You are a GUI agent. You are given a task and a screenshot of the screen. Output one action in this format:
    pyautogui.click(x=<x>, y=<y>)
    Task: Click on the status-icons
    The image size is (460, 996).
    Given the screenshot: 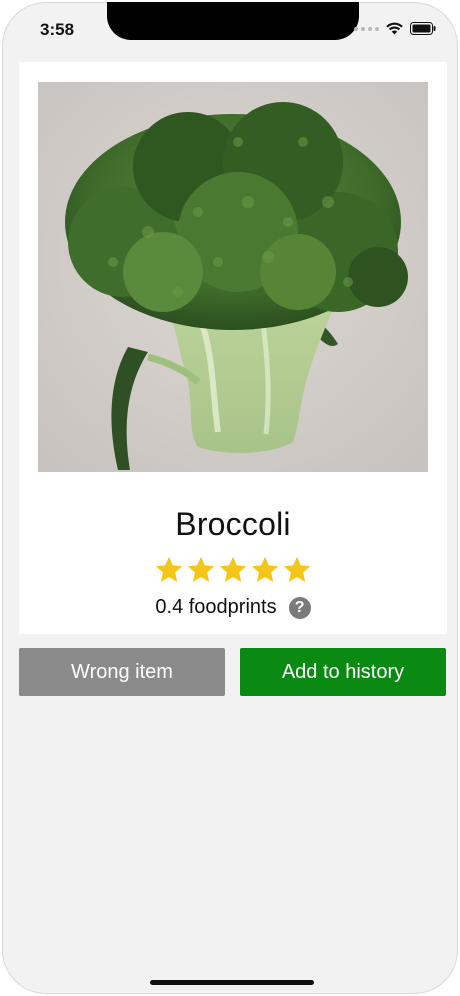 What is the action you would take?
    pyautogui.click(x=395, y=28)
    